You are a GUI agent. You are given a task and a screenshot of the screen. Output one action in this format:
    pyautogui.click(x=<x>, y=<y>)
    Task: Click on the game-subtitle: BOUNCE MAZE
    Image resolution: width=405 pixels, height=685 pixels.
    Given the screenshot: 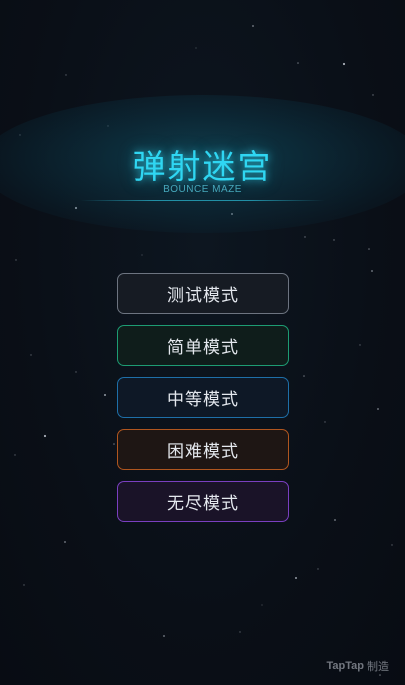 What is the action you would take?
    pyautogui.click(x=202, y=189)
    